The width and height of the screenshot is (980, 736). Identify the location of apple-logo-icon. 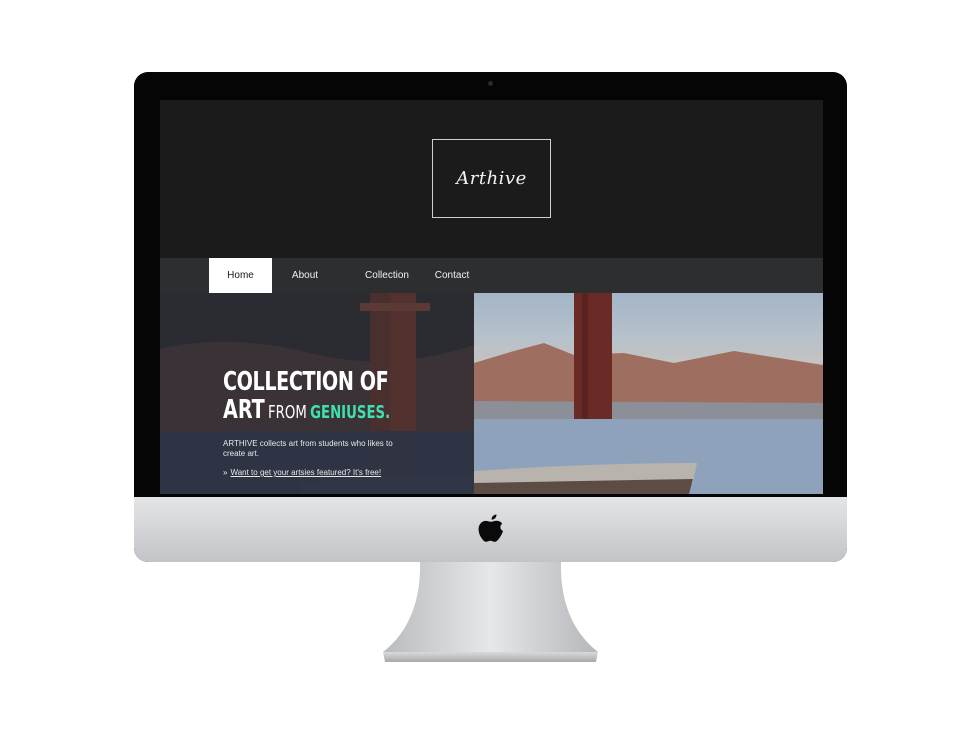
(490, 528).